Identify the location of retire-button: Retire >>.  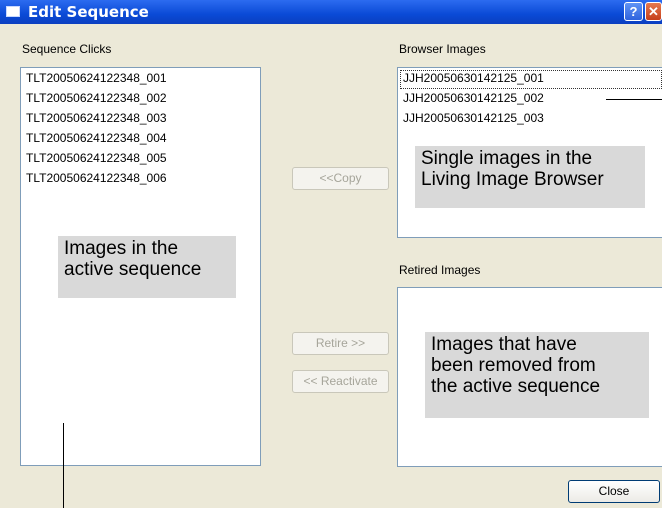
(340, 343).